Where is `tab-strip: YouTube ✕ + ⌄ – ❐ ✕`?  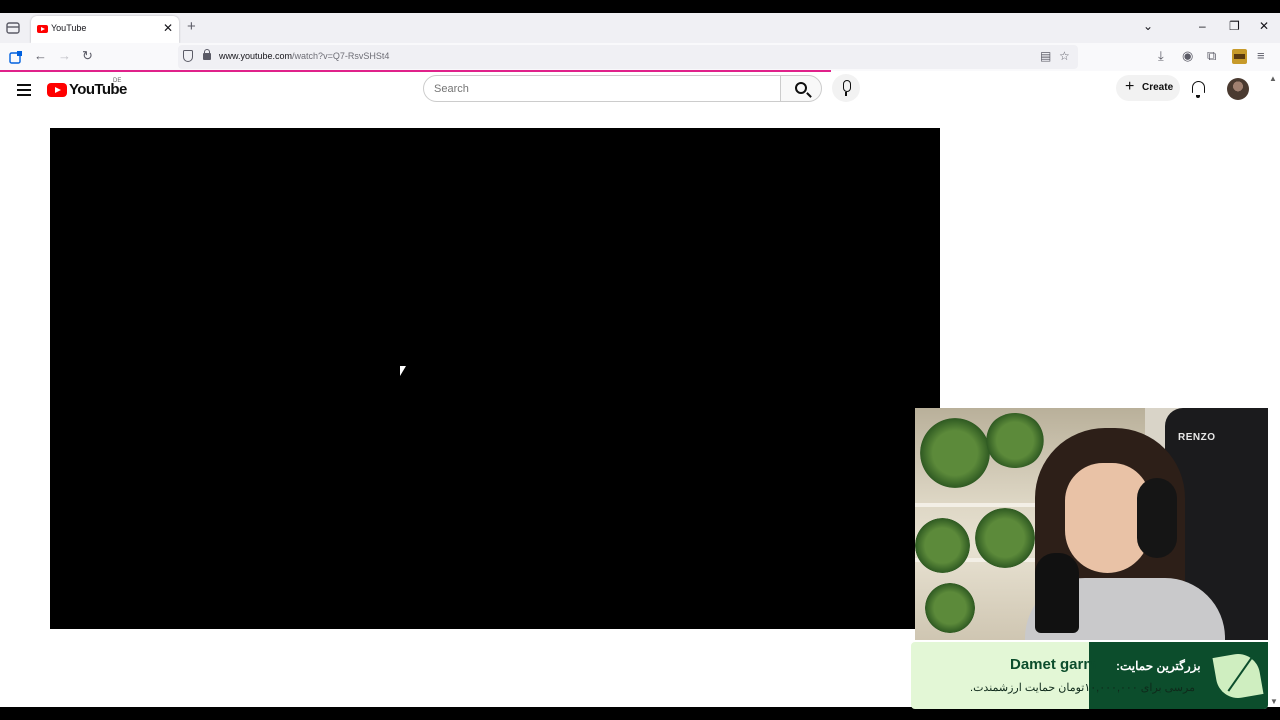 tab-strip: YouTube ✕ + ⌄ – ❐ ✕ is located at coordinates (640, 28).